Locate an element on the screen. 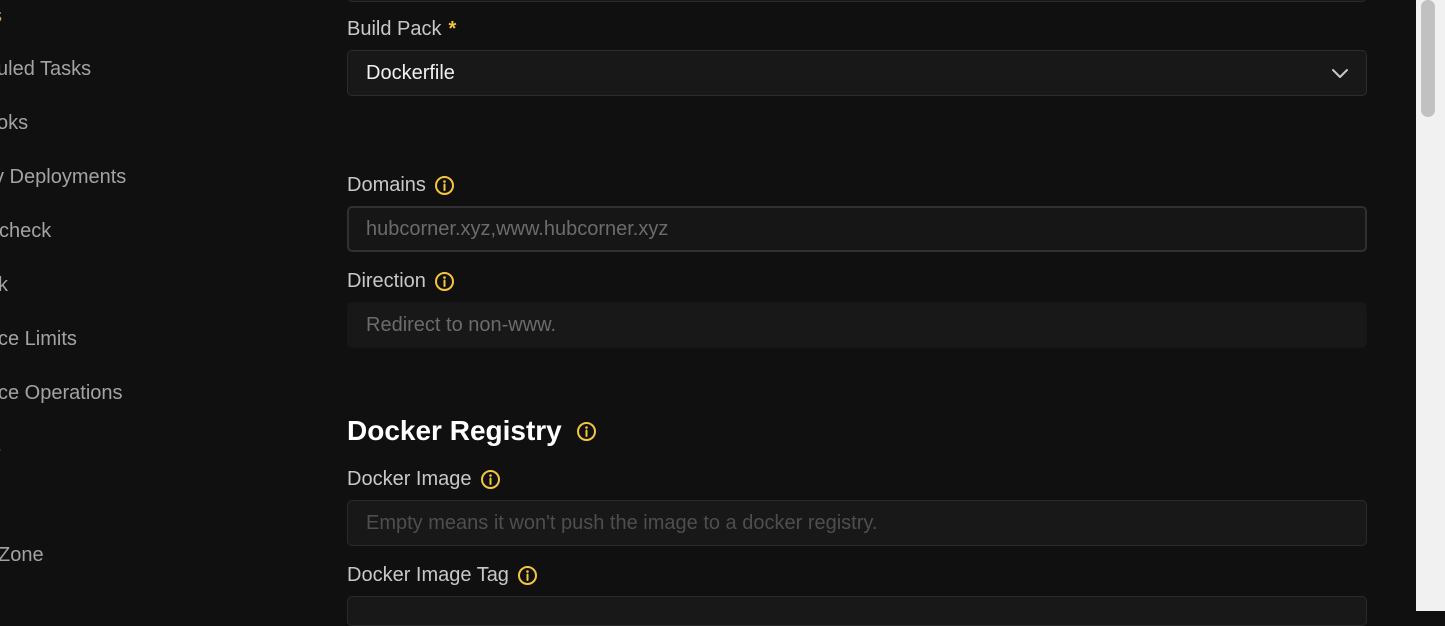 This screenshot has width=1445, height=626. sidebar-item-resource-operations: ce Operations is located at coordinates (61, 393).